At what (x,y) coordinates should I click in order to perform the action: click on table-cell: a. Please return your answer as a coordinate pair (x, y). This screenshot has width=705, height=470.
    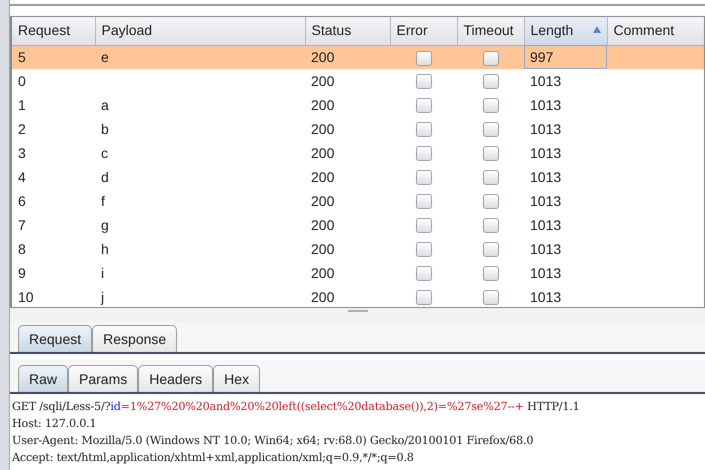
    Looking at the image, I should click on (105, 104).